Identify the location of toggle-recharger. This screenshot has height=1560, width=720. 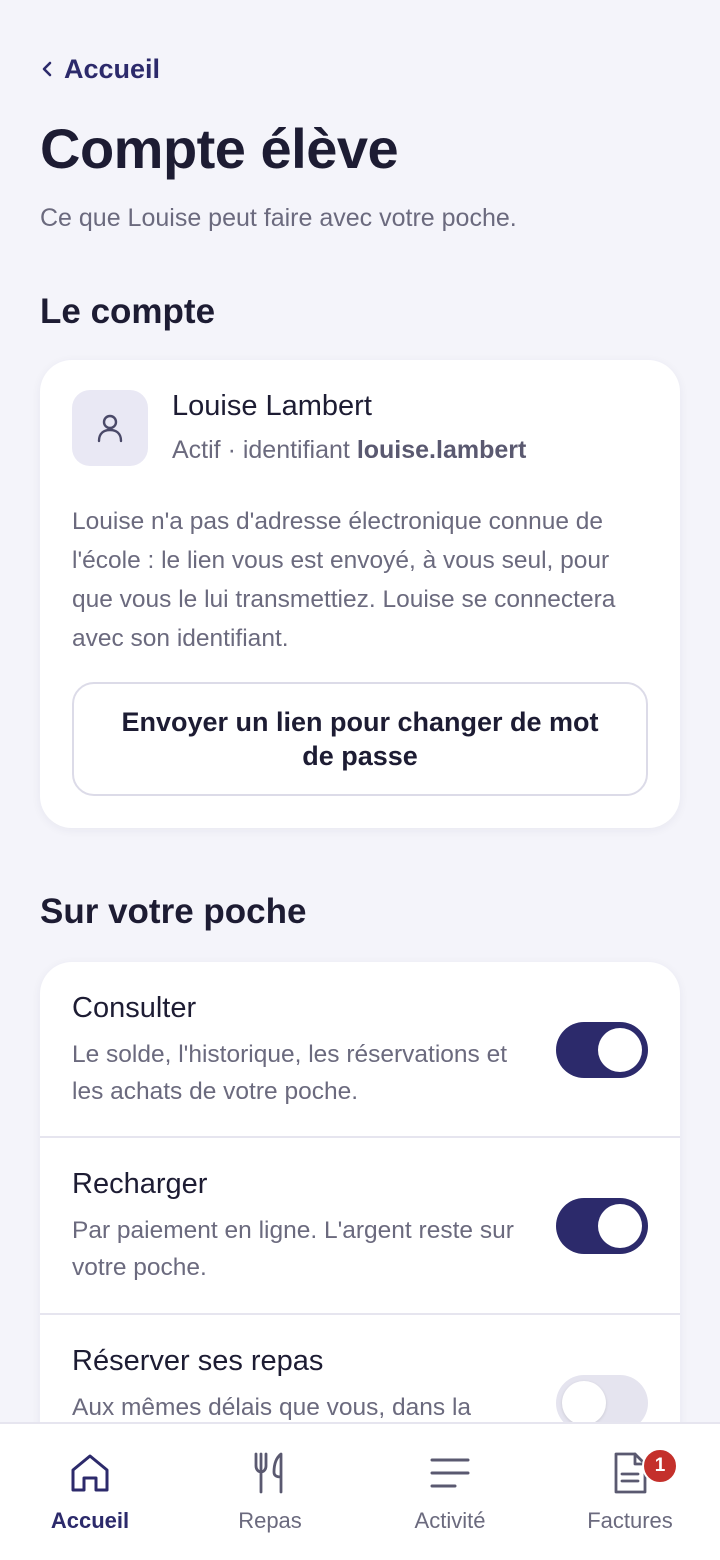
(602, 1226).